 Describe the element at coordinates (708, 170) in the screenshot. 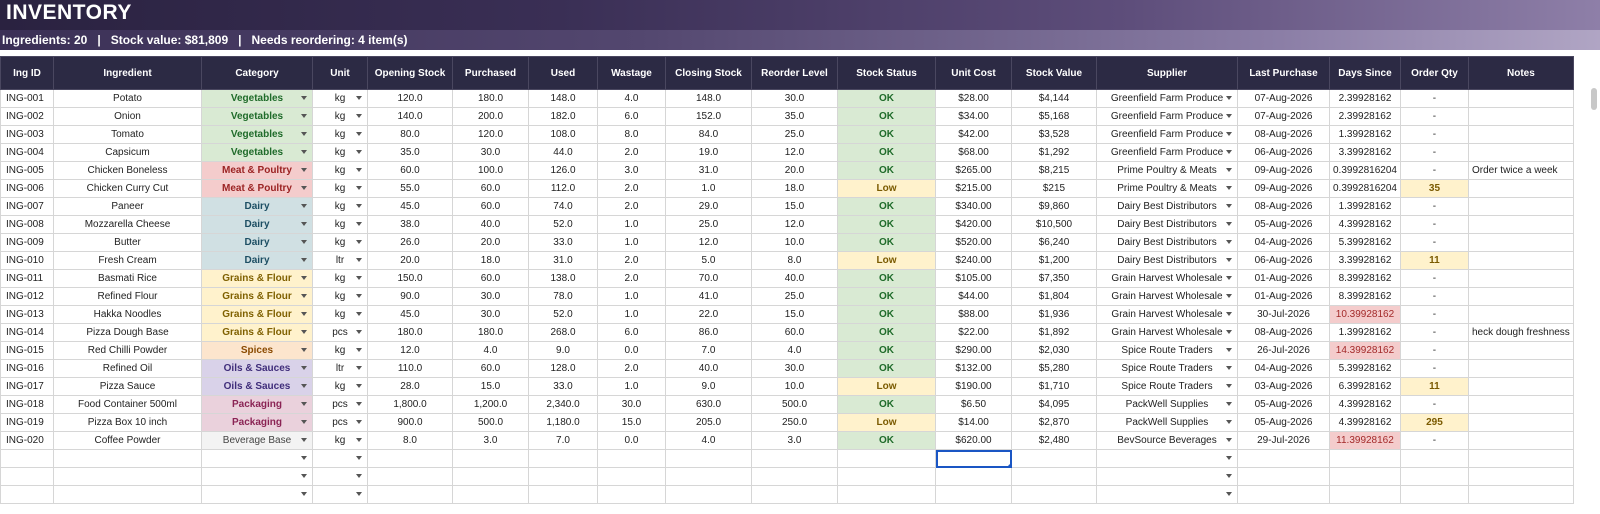

I see `cell-closing-stock: 31.0` at that location.